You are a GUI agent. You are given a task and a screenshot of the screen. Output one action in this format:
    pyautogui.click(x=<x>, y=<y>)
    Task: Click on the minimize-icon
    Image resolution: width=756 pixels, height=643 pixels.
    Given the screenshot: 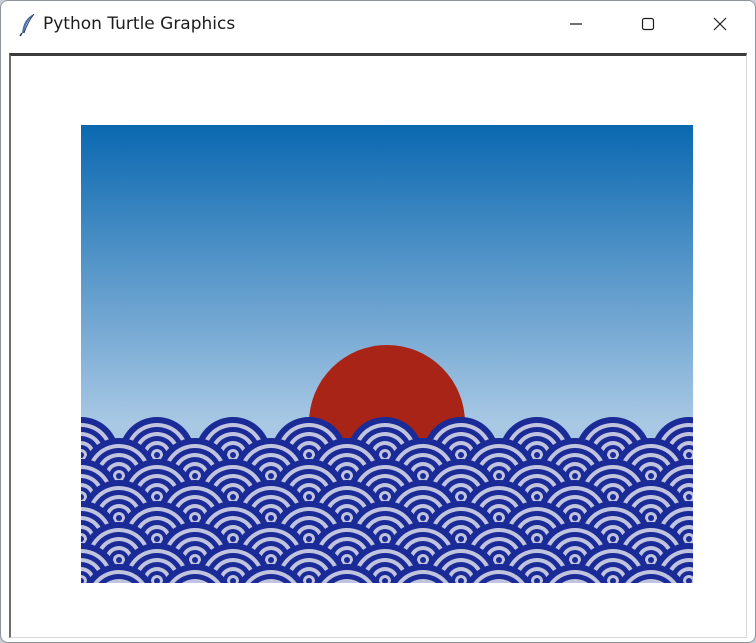 What is the action you would take?
    pyautogui.click(x=576, y=25)
    